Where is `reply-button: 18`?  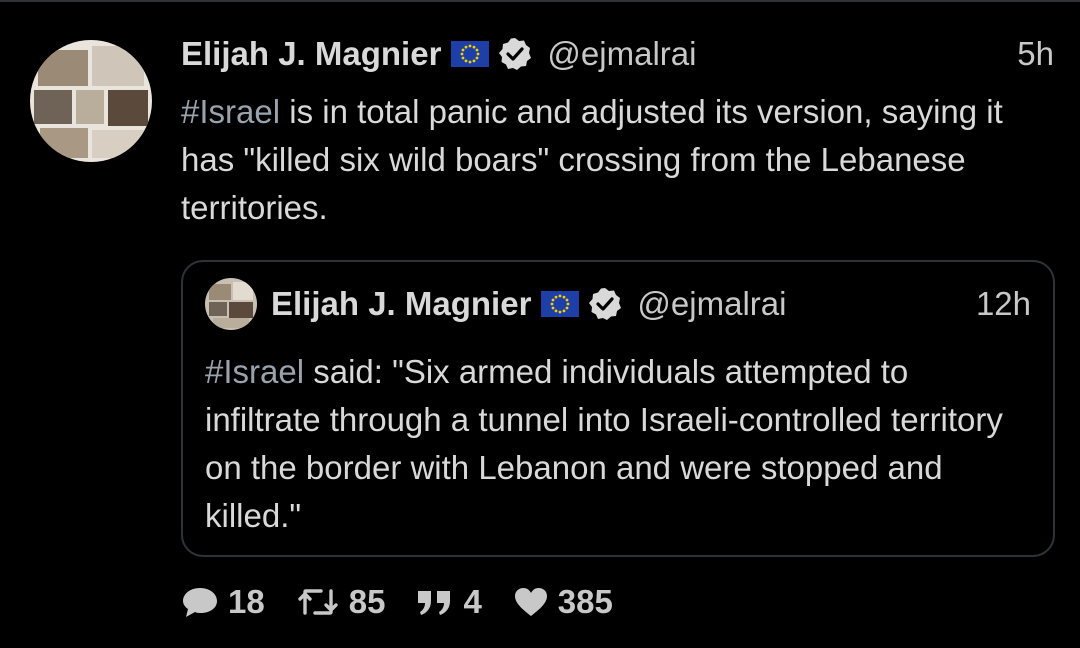
reply-button: 18 is located at coordinates (222, 602).